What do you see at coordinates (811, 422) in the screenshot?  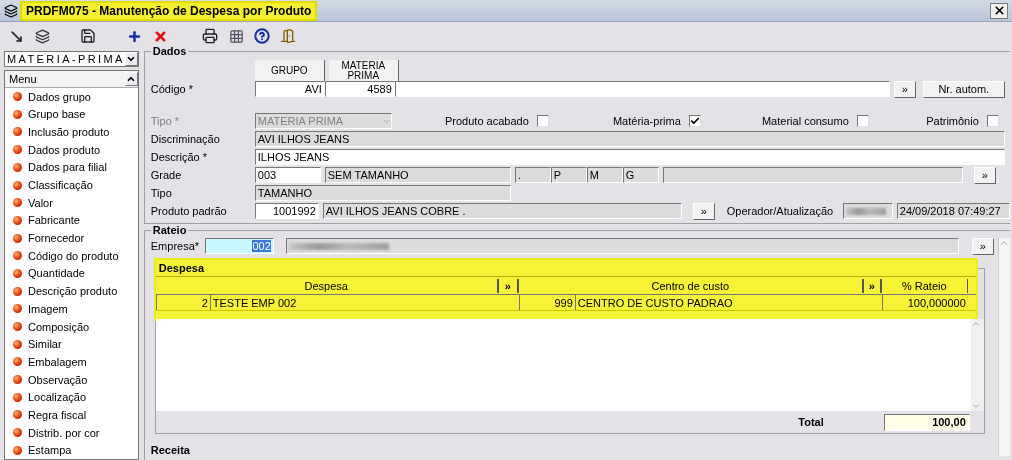 I see `total-label: Total` at bounding box center [811, 422].